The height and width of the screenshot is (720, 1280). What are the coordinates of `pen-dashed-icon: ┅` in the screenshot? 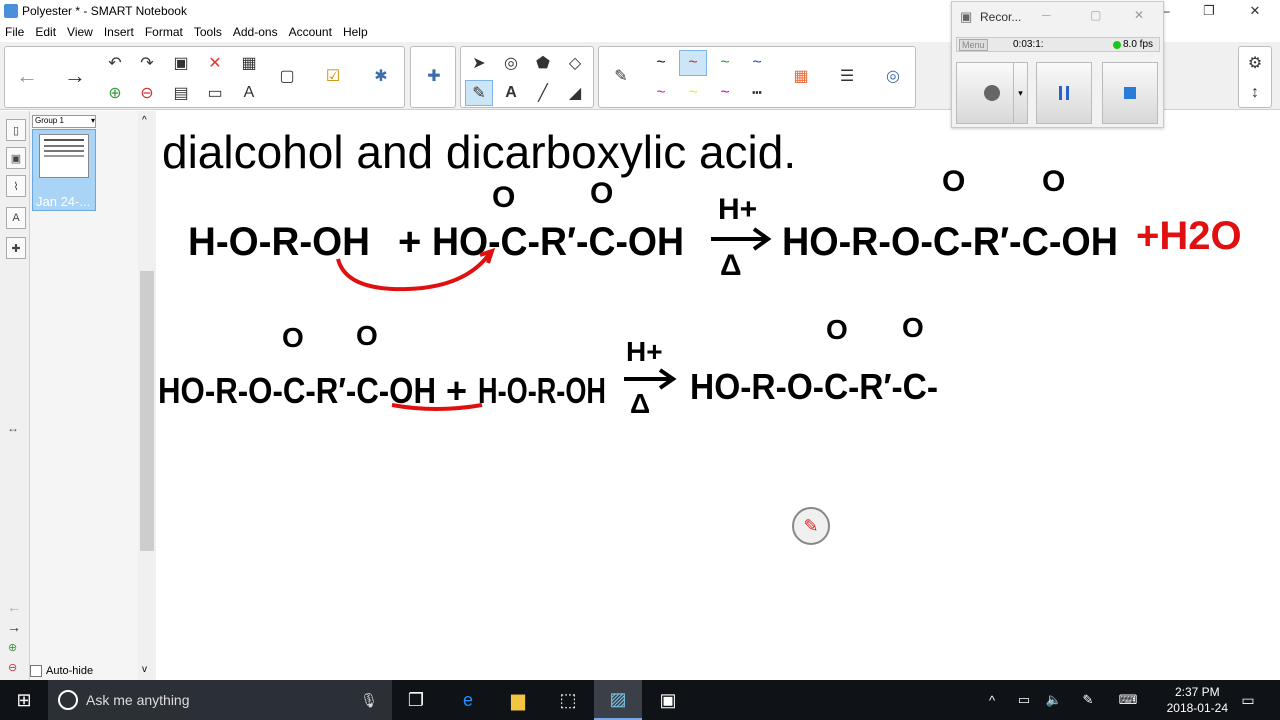 It's located at (757, 93).